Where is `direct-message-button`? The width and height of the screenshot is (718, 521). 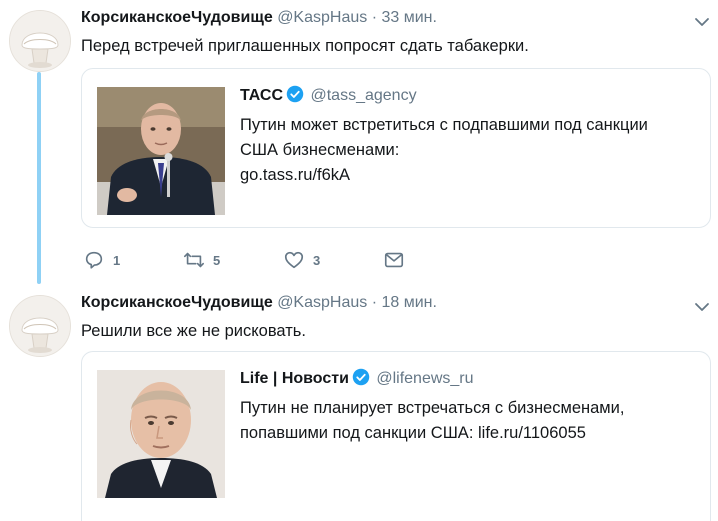 direct-message-button is located at coordinates (394, 260).